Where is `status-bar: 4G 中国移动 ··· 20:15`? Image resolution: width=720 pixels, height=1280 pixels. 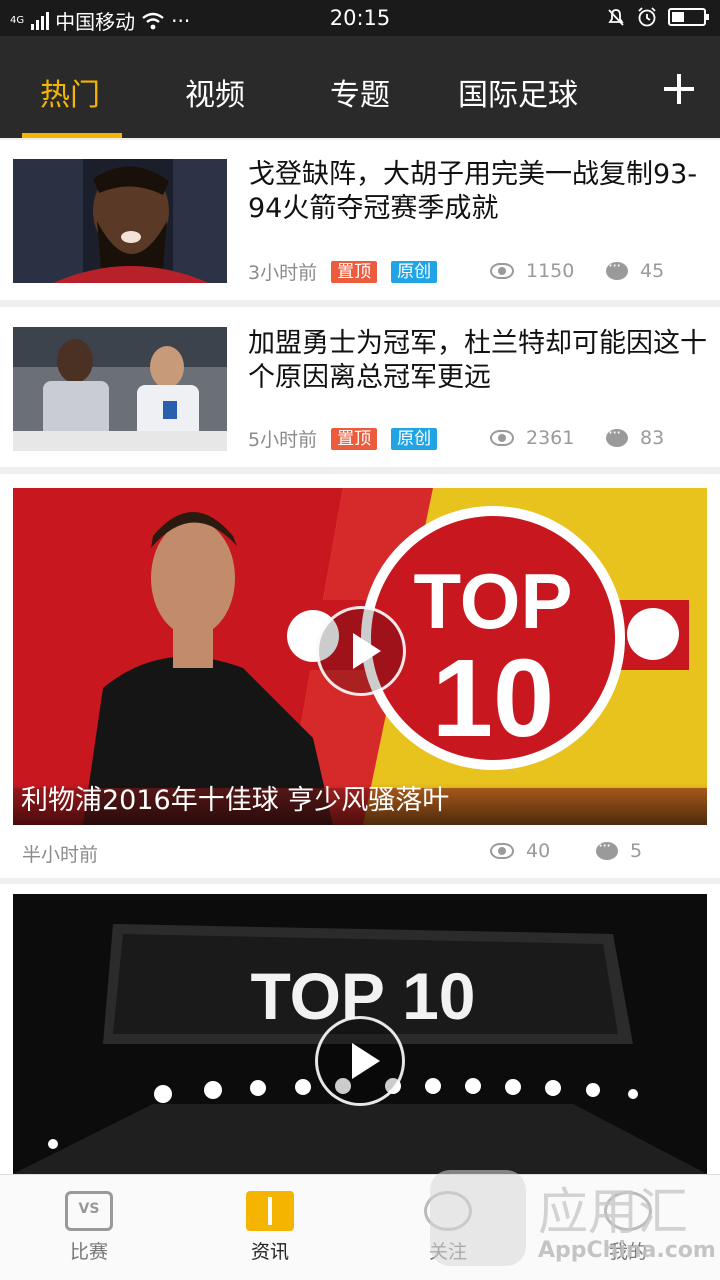 status-bar: 4G 中国移动 ··· 20:15 is located at coordinates (360, 18).